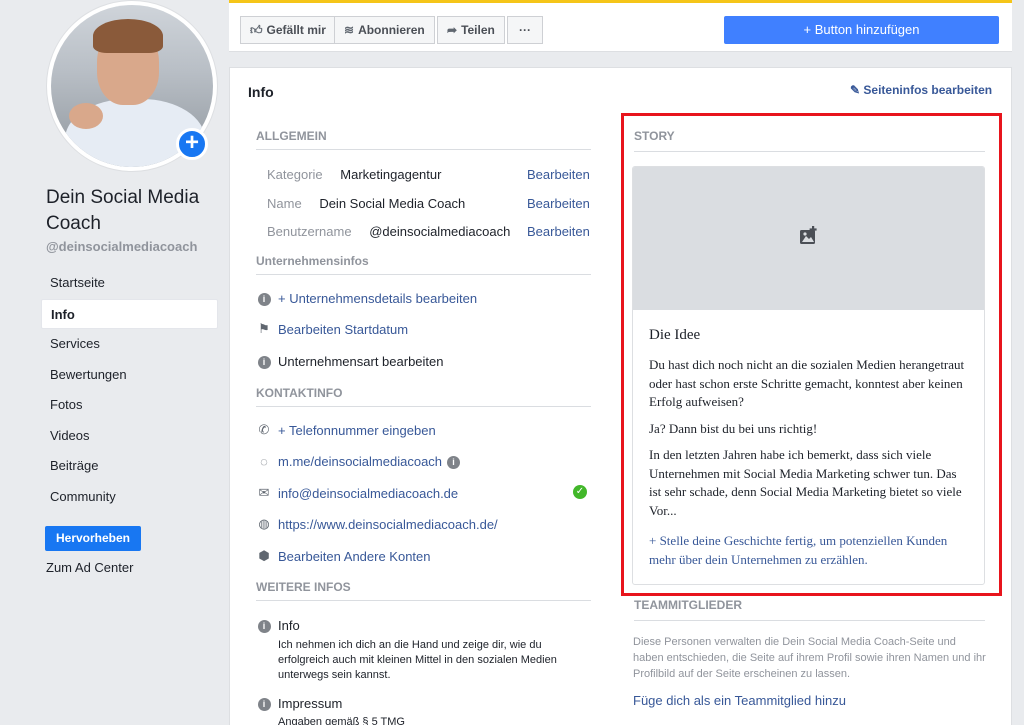  What do you see at coordinates (558, 174) in the screenshot?
I see `edit-category-link: Bearbeiten` at bounding box center [558, 174].